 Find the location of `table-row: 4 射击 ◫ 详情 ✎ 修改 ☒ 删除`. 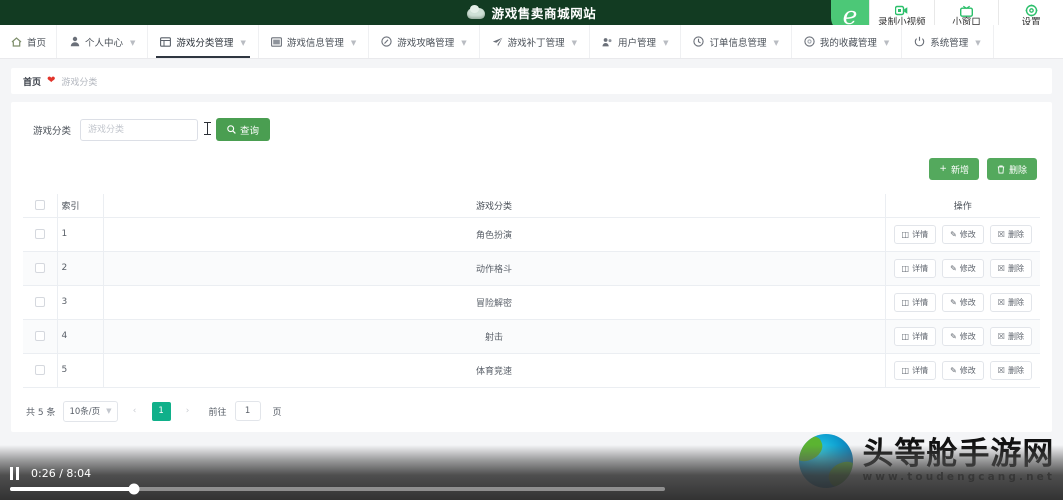

table-row: 4 射击 ◫ 详情 ✎ 修改 ☒ 删除 is located at coordinates (531, 336).